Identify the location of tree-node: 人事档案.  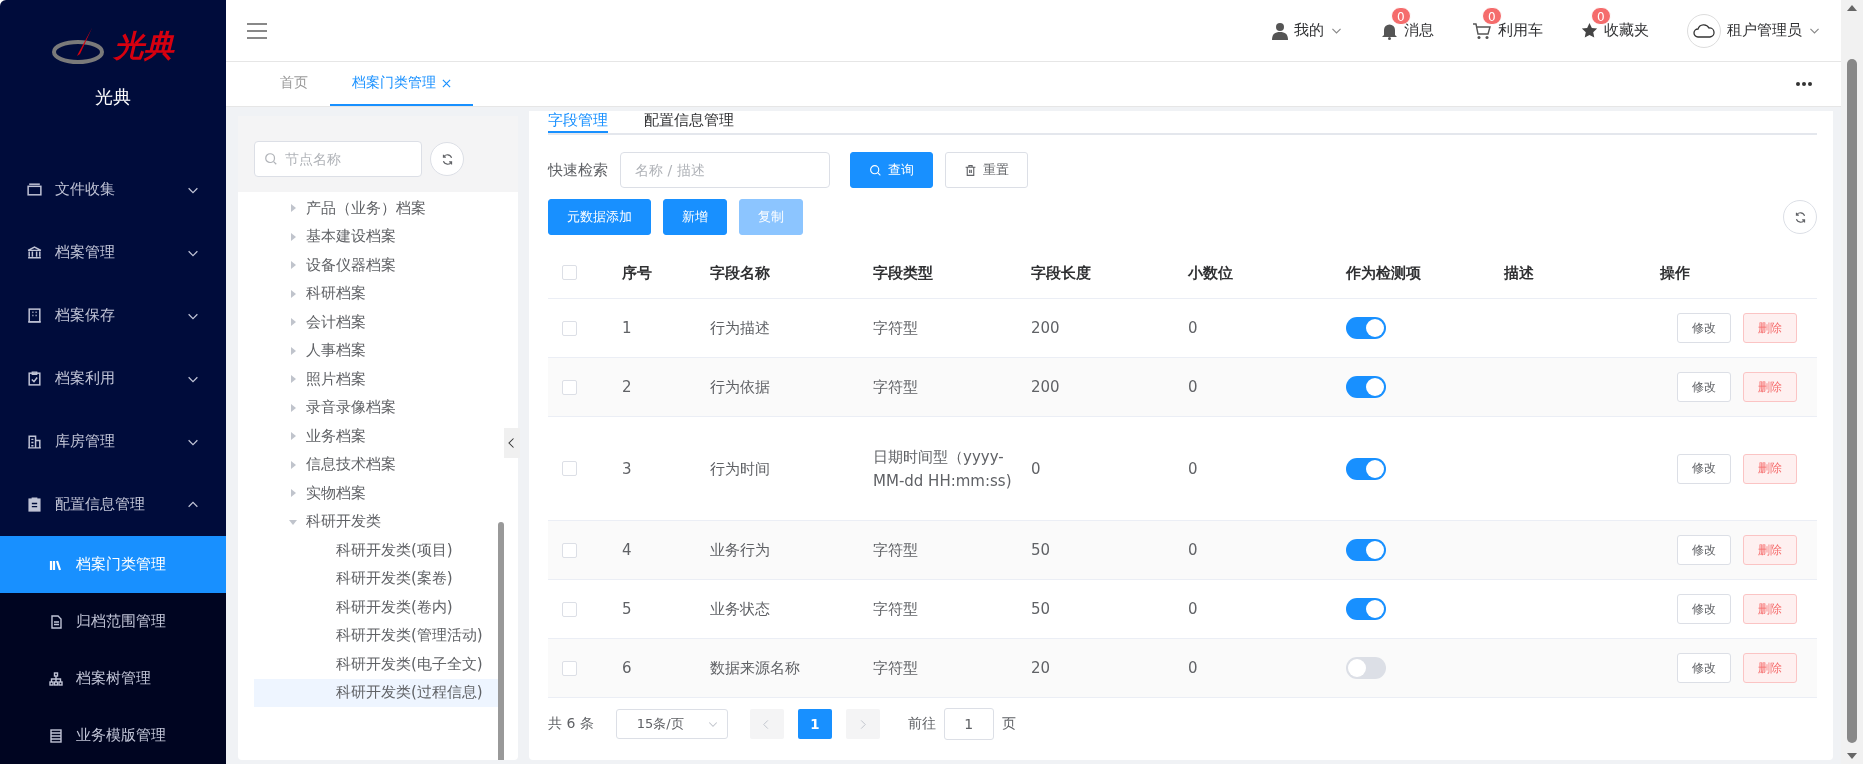
(376, 350).